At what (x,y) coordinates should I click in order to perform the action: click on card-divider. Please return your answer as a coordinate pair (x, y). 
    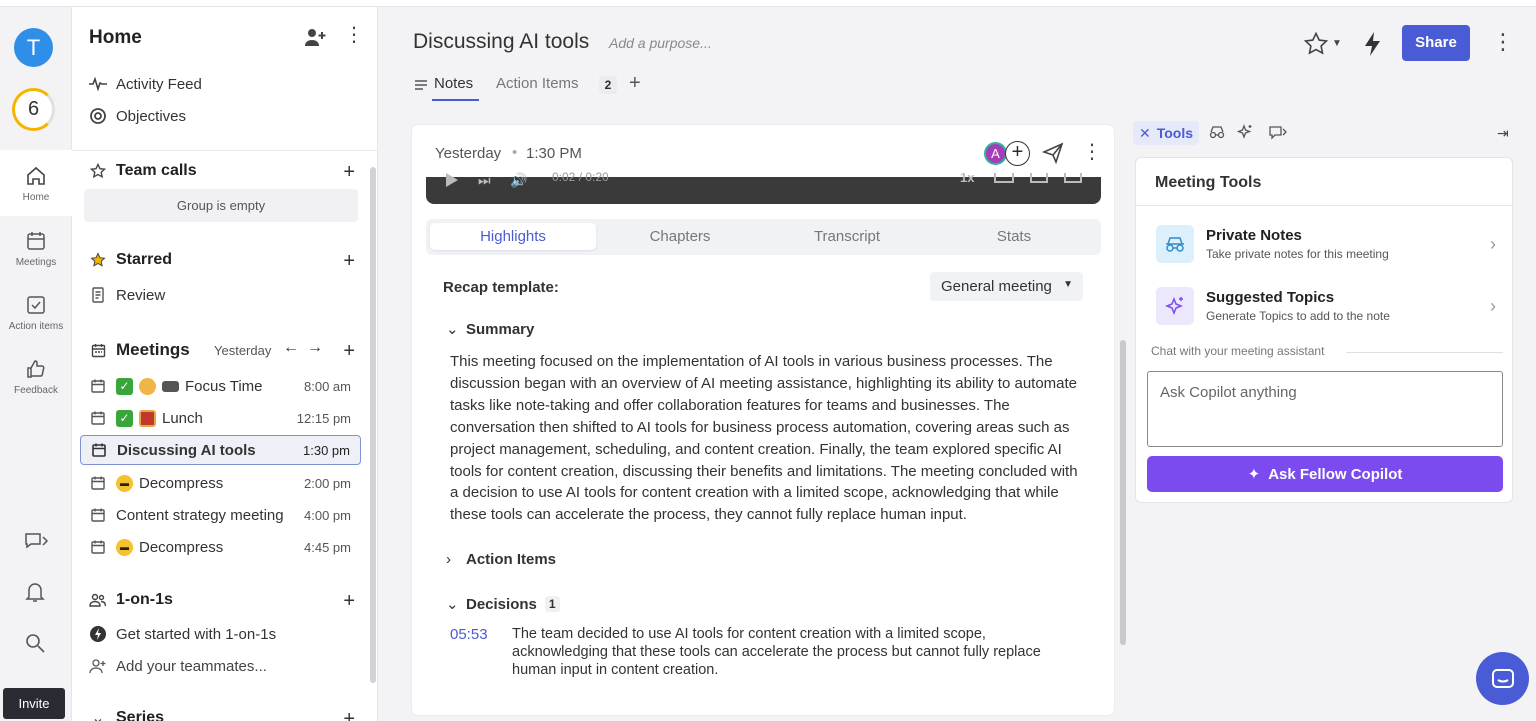
    Looking at the image, I should click on (1324, 205).